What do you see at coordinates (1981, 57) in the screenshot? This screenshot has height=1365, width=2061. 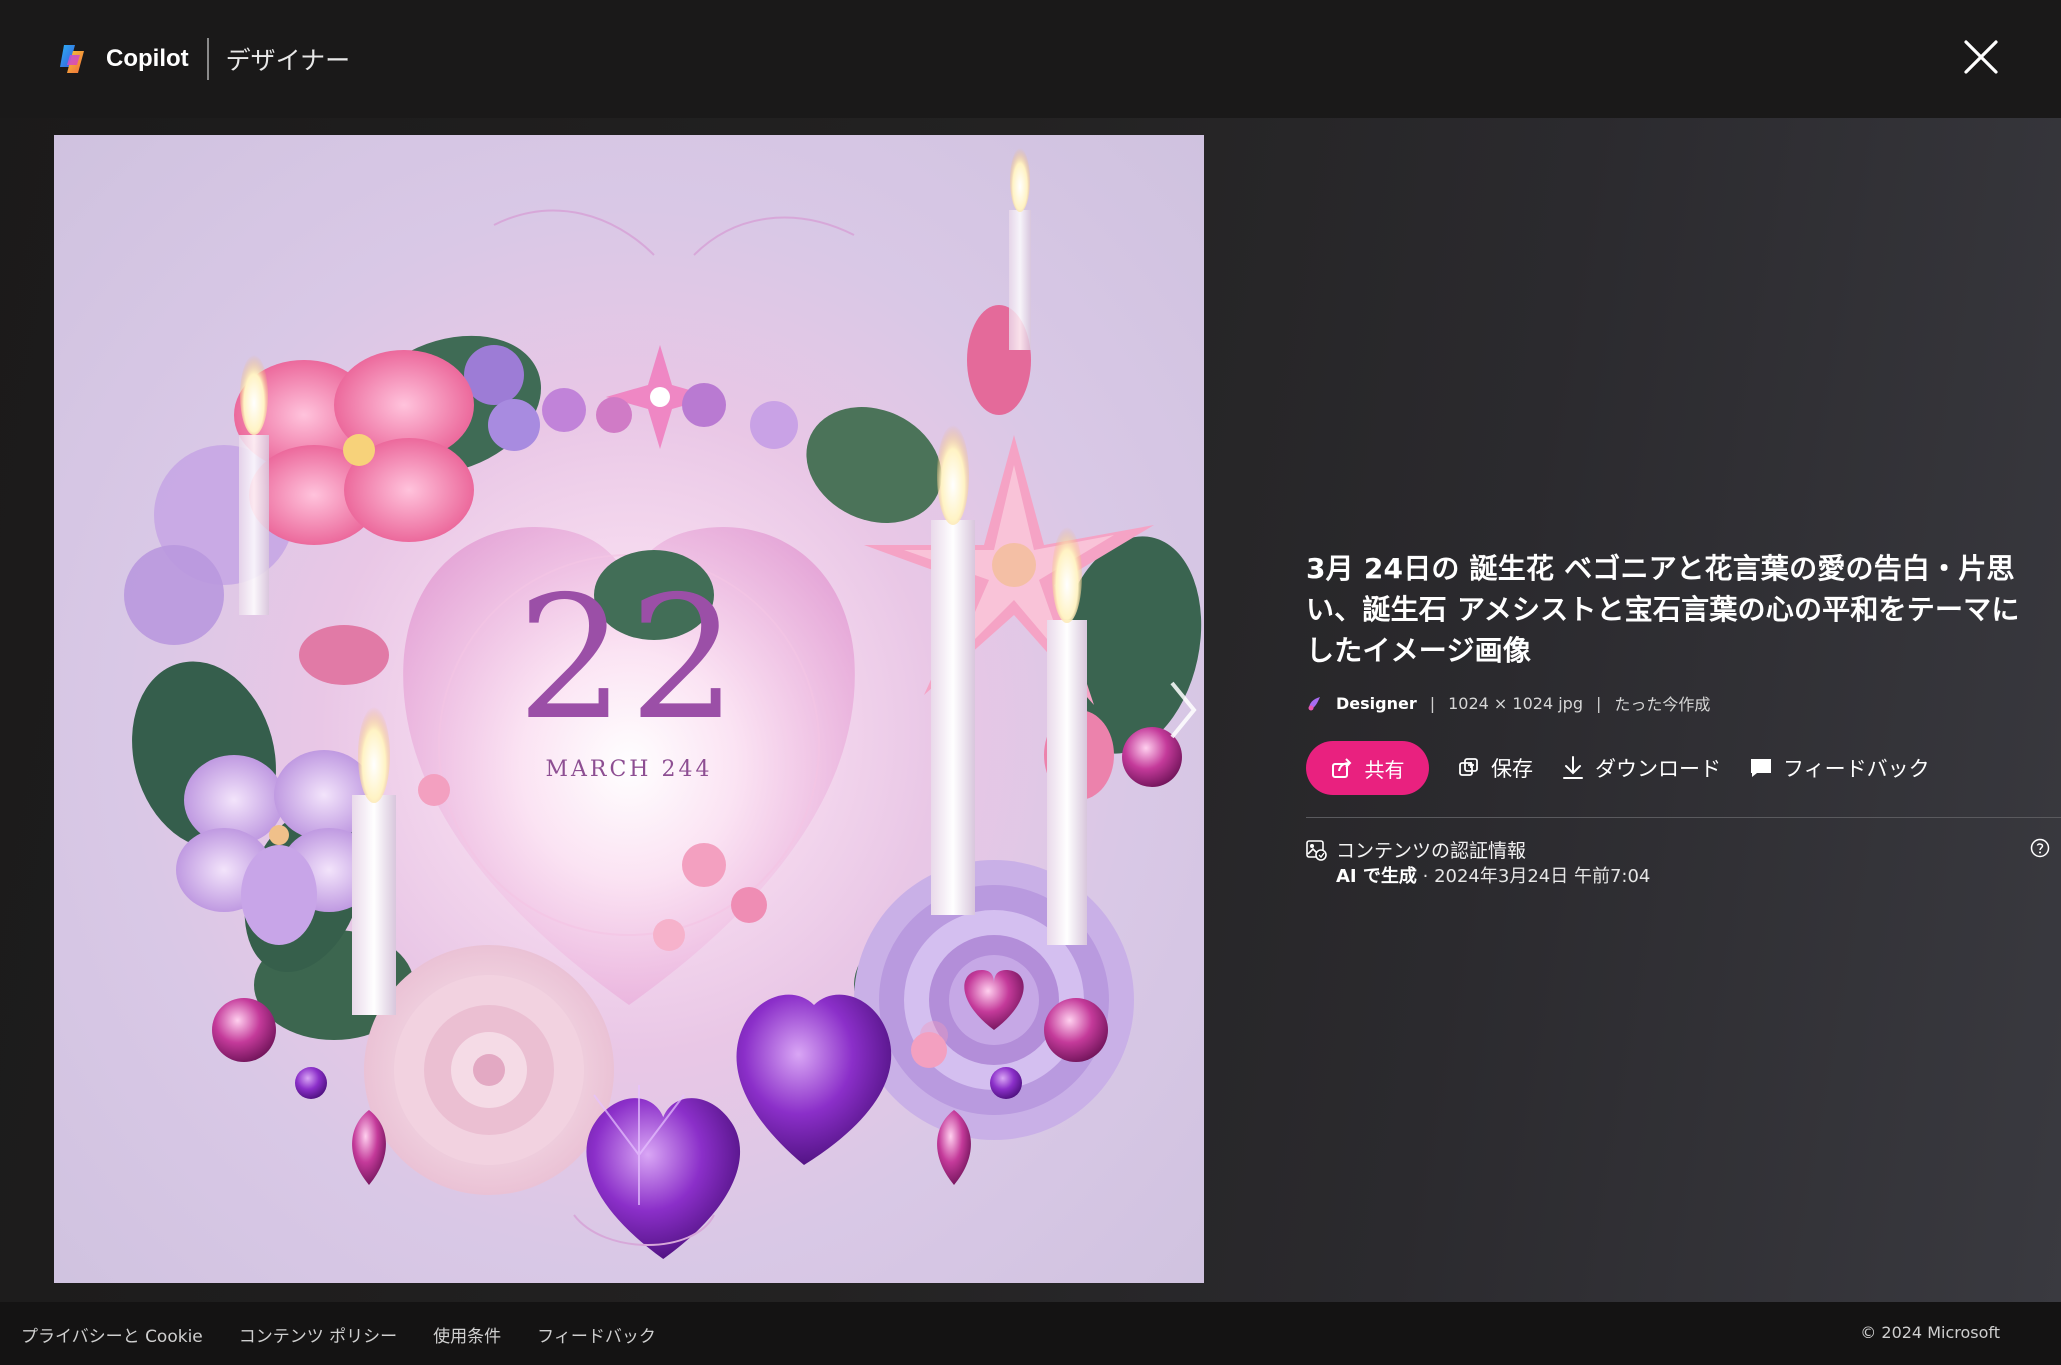 I see `close-icon` at bounding box center [1981, 57].